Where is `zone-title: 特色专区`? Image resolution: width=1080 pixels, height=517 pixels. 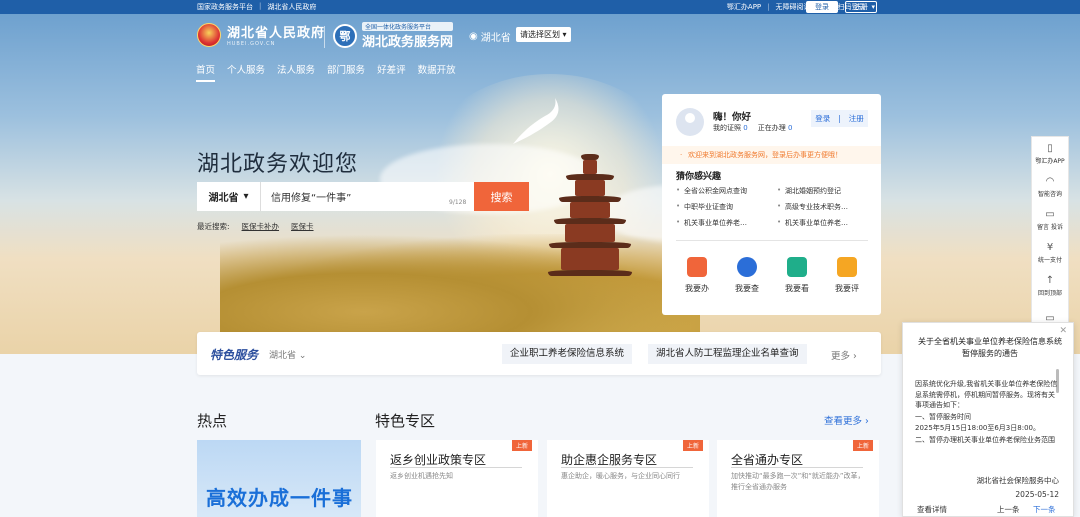 zone-title: 特色专区 is located at coordinates (405, 421).